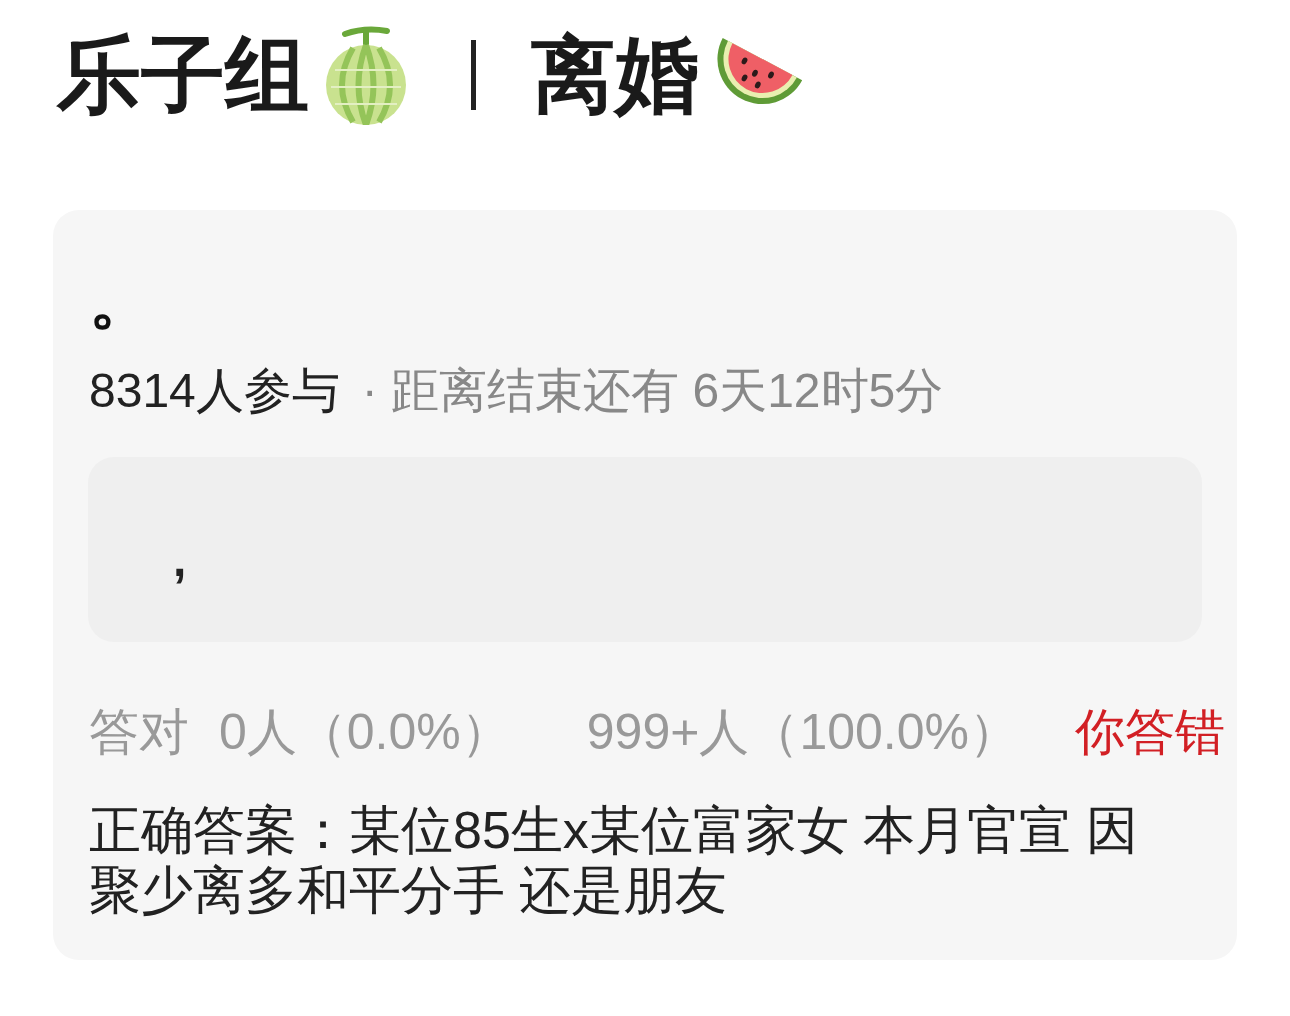  Describe the element at coordinates (365, 732) in the screenshot. I see `correct-count: 0人（0.0%）` at that location.